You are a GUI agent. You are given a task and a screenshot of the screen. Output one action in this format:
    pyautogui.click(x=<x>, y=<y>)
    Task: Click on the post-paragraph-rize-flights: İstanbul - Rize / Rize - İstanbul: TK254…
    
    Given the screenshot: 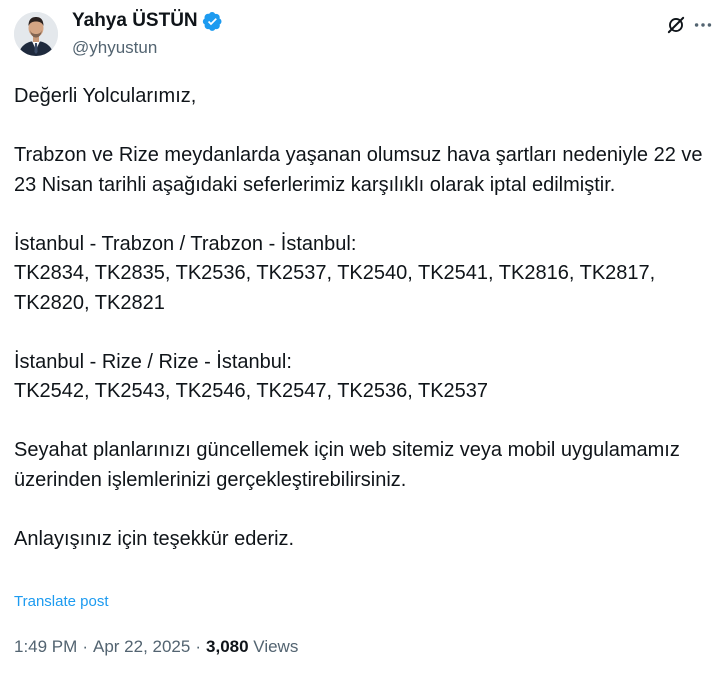 What is the action you would take?
    pyautogui.click(x=251, y=376)
    